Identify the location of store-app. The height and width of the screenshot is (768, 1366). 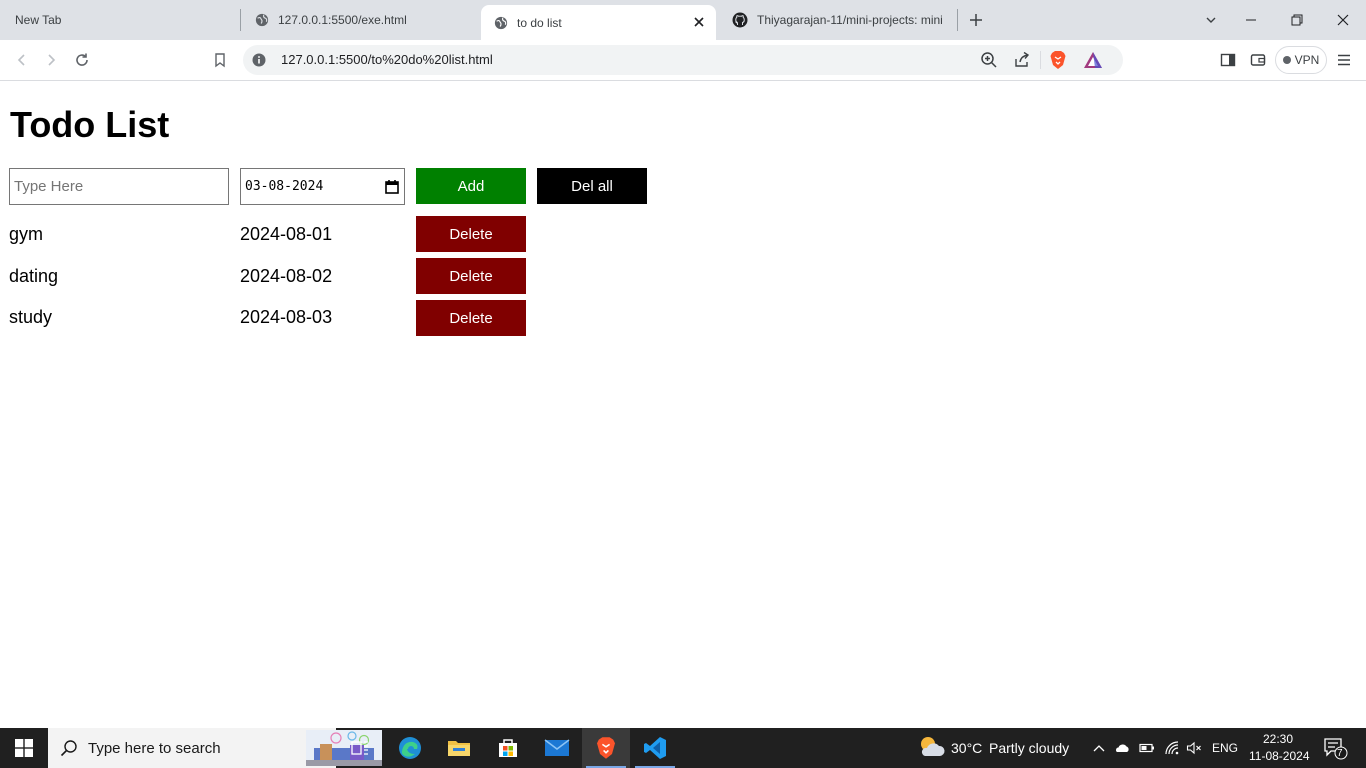
(508, 748).